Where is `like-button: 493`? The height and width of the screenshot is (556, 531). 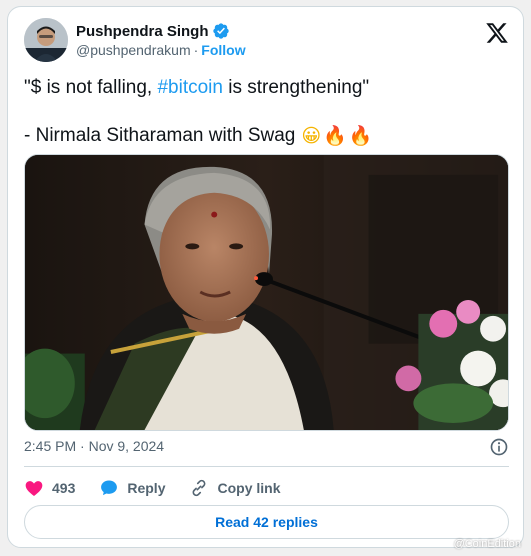
like-button: 493 is located at coordinates (49, 488).